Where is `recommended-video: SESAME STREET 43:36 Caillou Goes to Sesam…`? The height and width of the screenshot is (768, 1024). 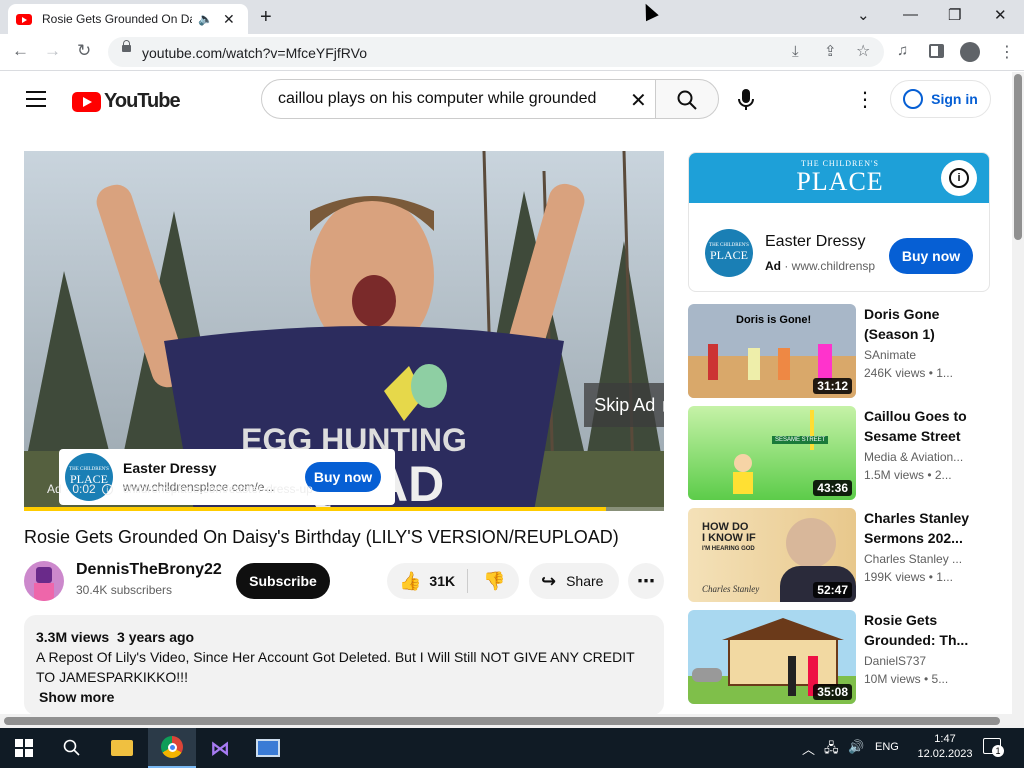
recommended-video: SESAME STREET 43:36 Caillou Goes to Sesam… is located at coordinates (839, 453).